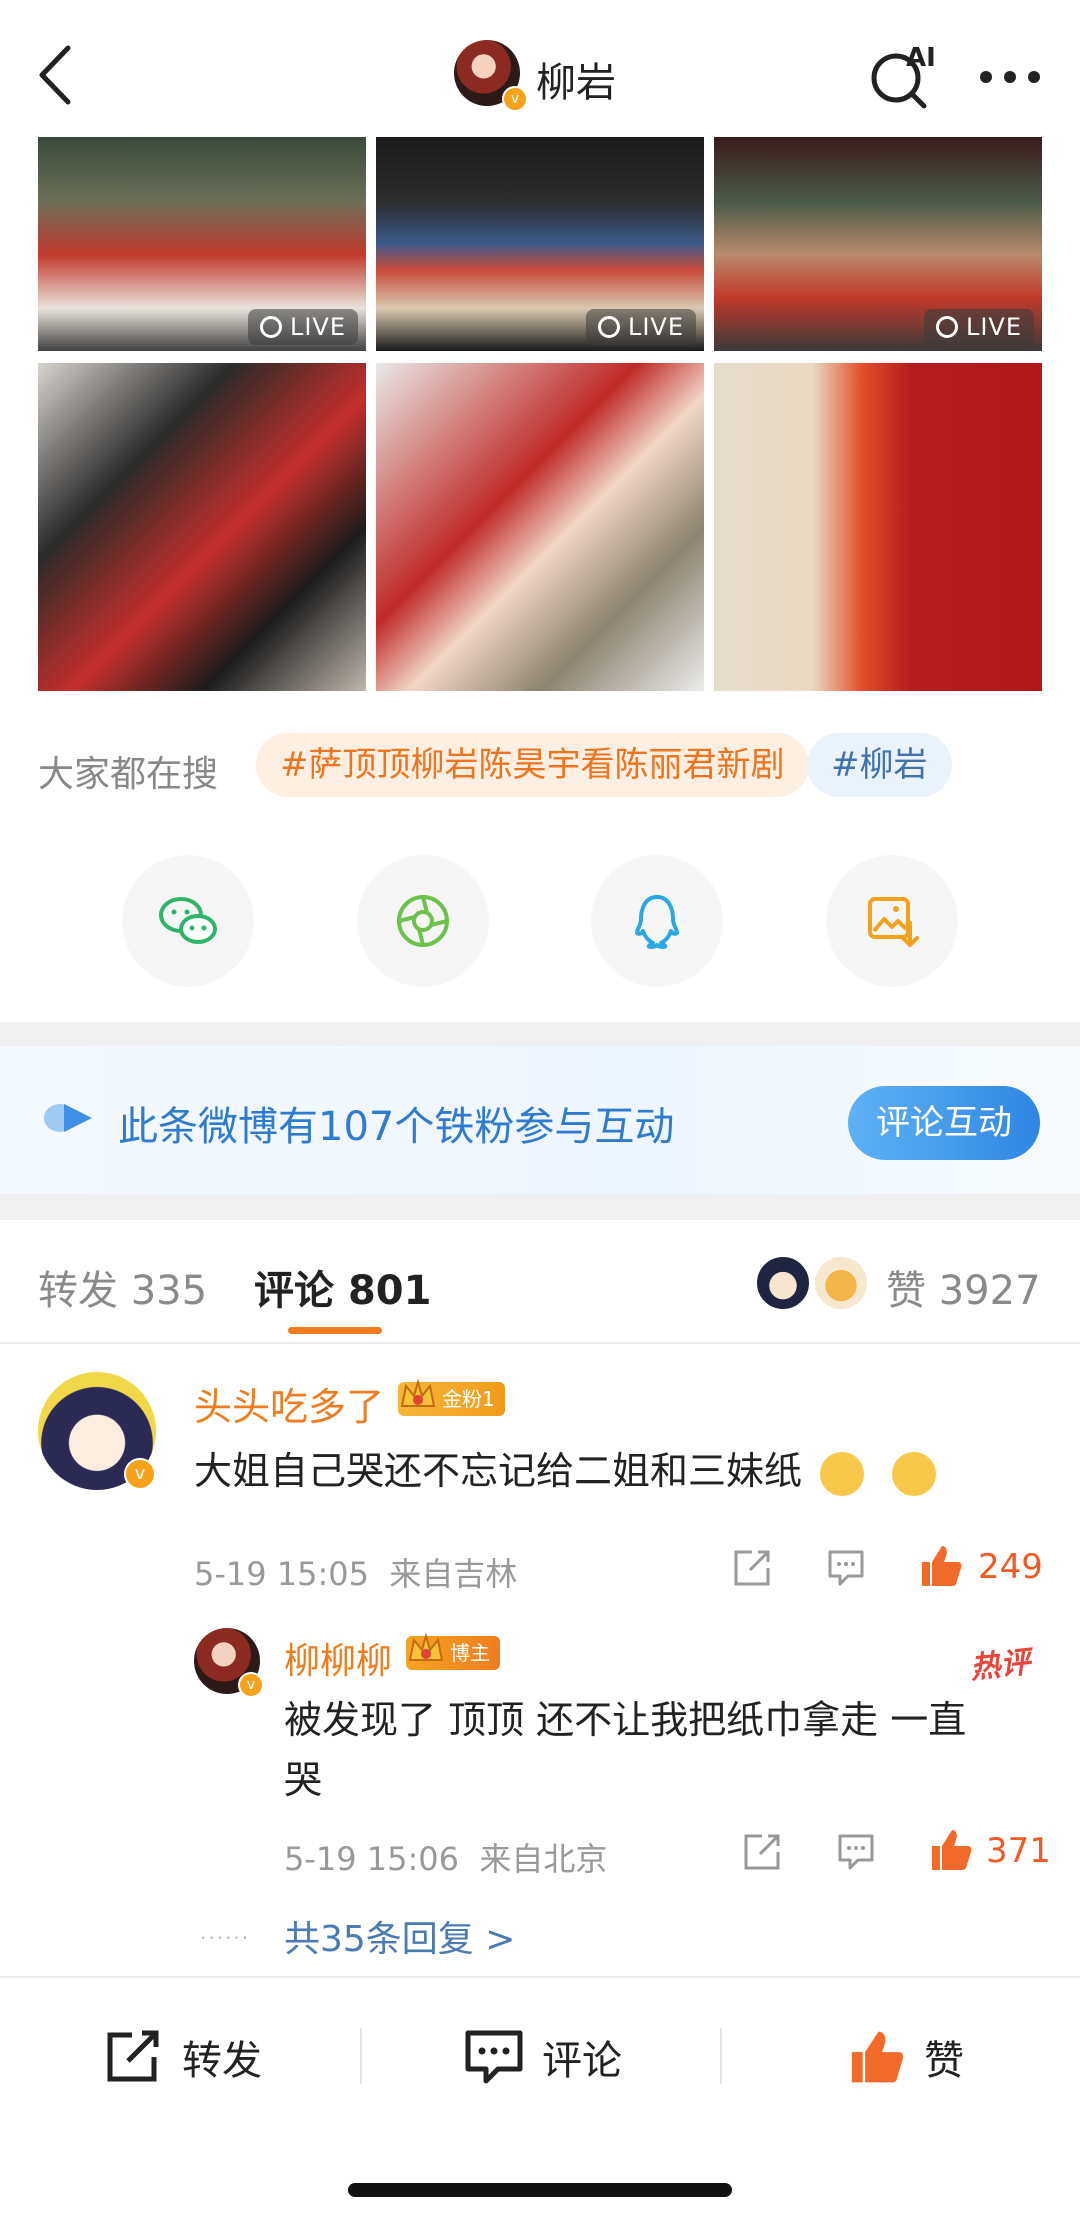 This screenshot has width=1080, height=2221. What do you see at coordinates (905, 2057) in the screenshot?
I see `like-button: 赞` at bounding box center [905, 2057].